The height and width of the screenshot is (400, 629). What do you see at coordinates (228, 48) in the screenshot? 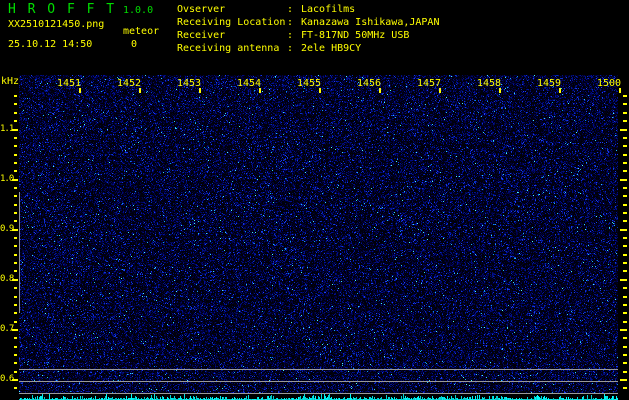
I see `info-label: Receiving antenna` at bounding box center [228, 48].